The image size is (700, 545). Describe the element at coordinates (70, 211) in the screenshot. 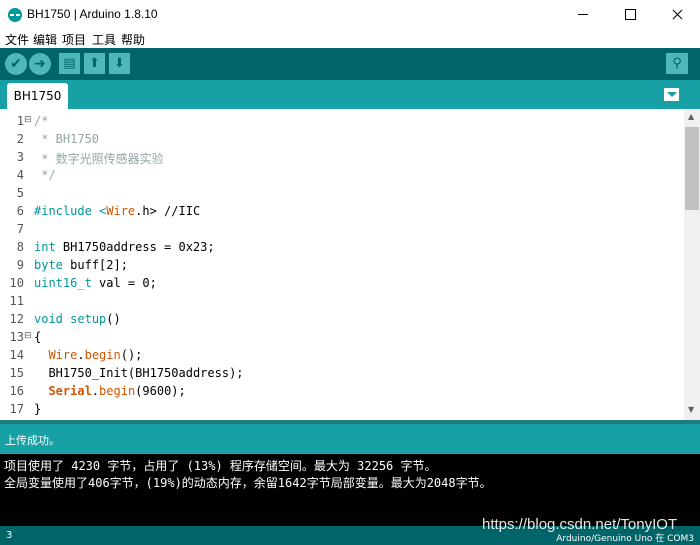

I see `code-token: #include <` at that location.